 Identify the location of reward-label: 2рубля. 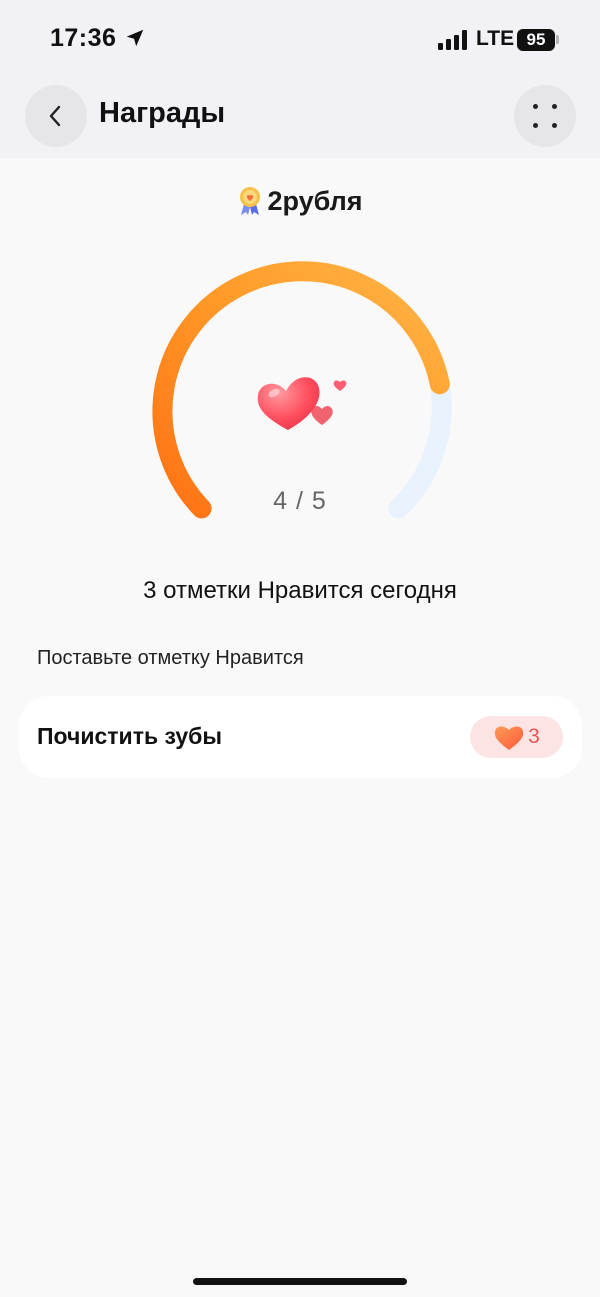
(315, 200).